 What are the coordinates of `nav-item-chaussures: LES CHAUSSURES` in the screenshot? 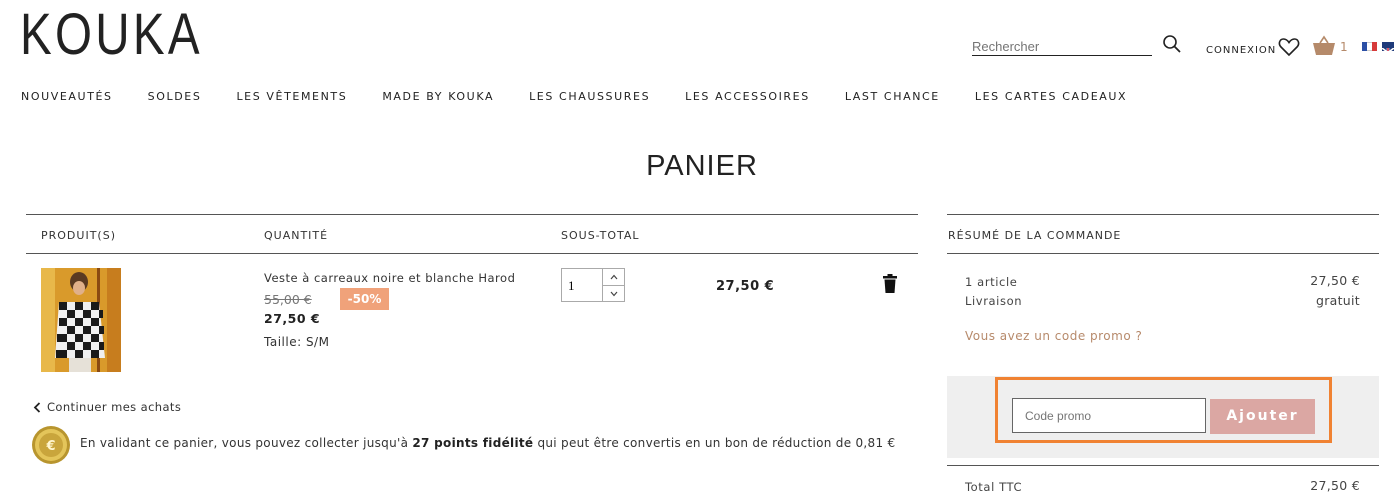 It's located at (589, 96).